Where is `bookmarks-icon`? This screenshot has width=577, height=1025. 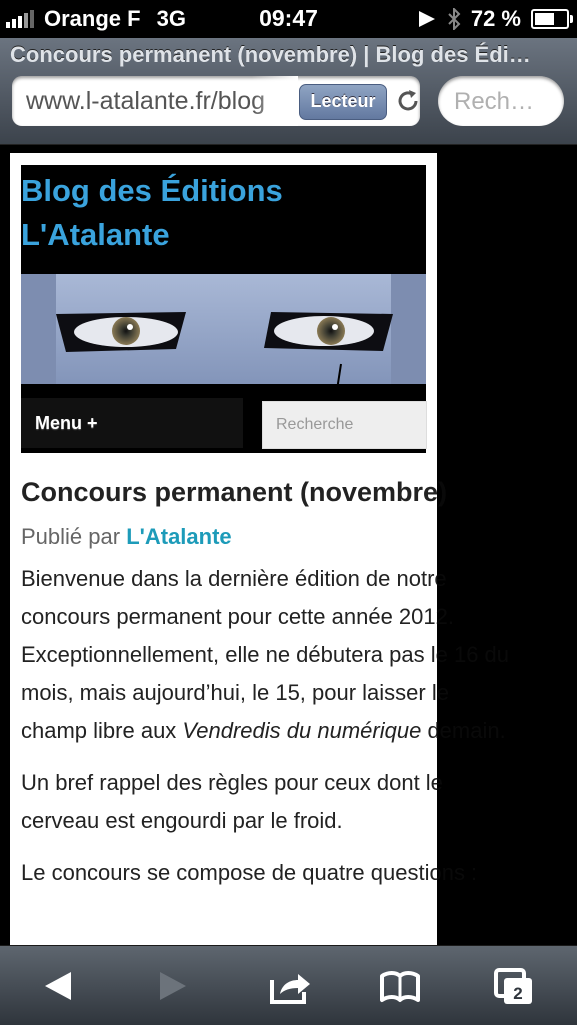 bookmarks-icon is located at coordinates (400, 986).